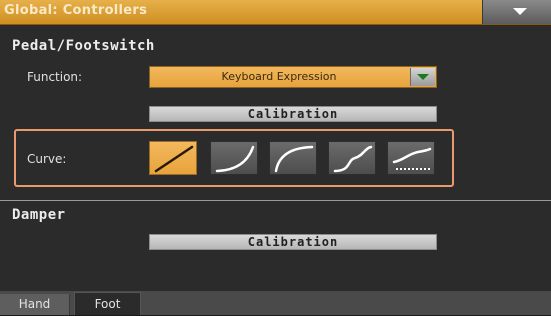 The image size is (551, 316). I want to click on function-dropdown-button, so click(422, 77).